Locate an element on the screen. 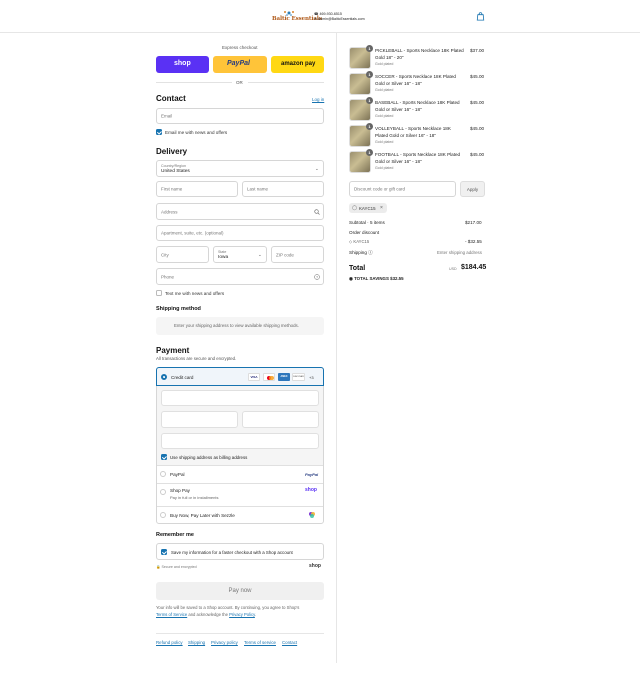 The height and width of the screenshot is (685, 640). paypal-radio is located at coordinates (163, 474).